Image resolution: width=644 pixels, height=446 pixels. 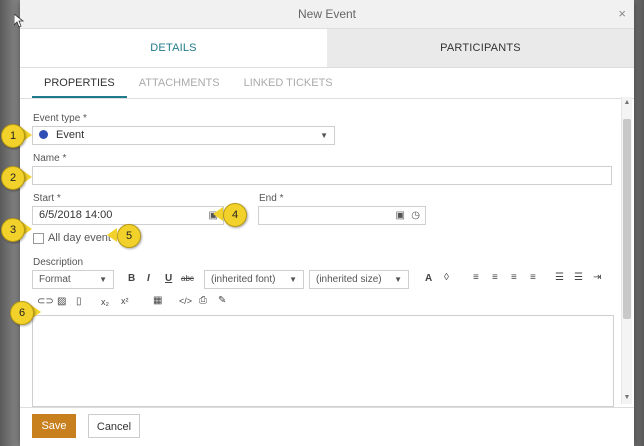 What do you see at coordinates (622, 14) in the screenshot?
I see `close-icon: ×` at bounding box center [622, 14].